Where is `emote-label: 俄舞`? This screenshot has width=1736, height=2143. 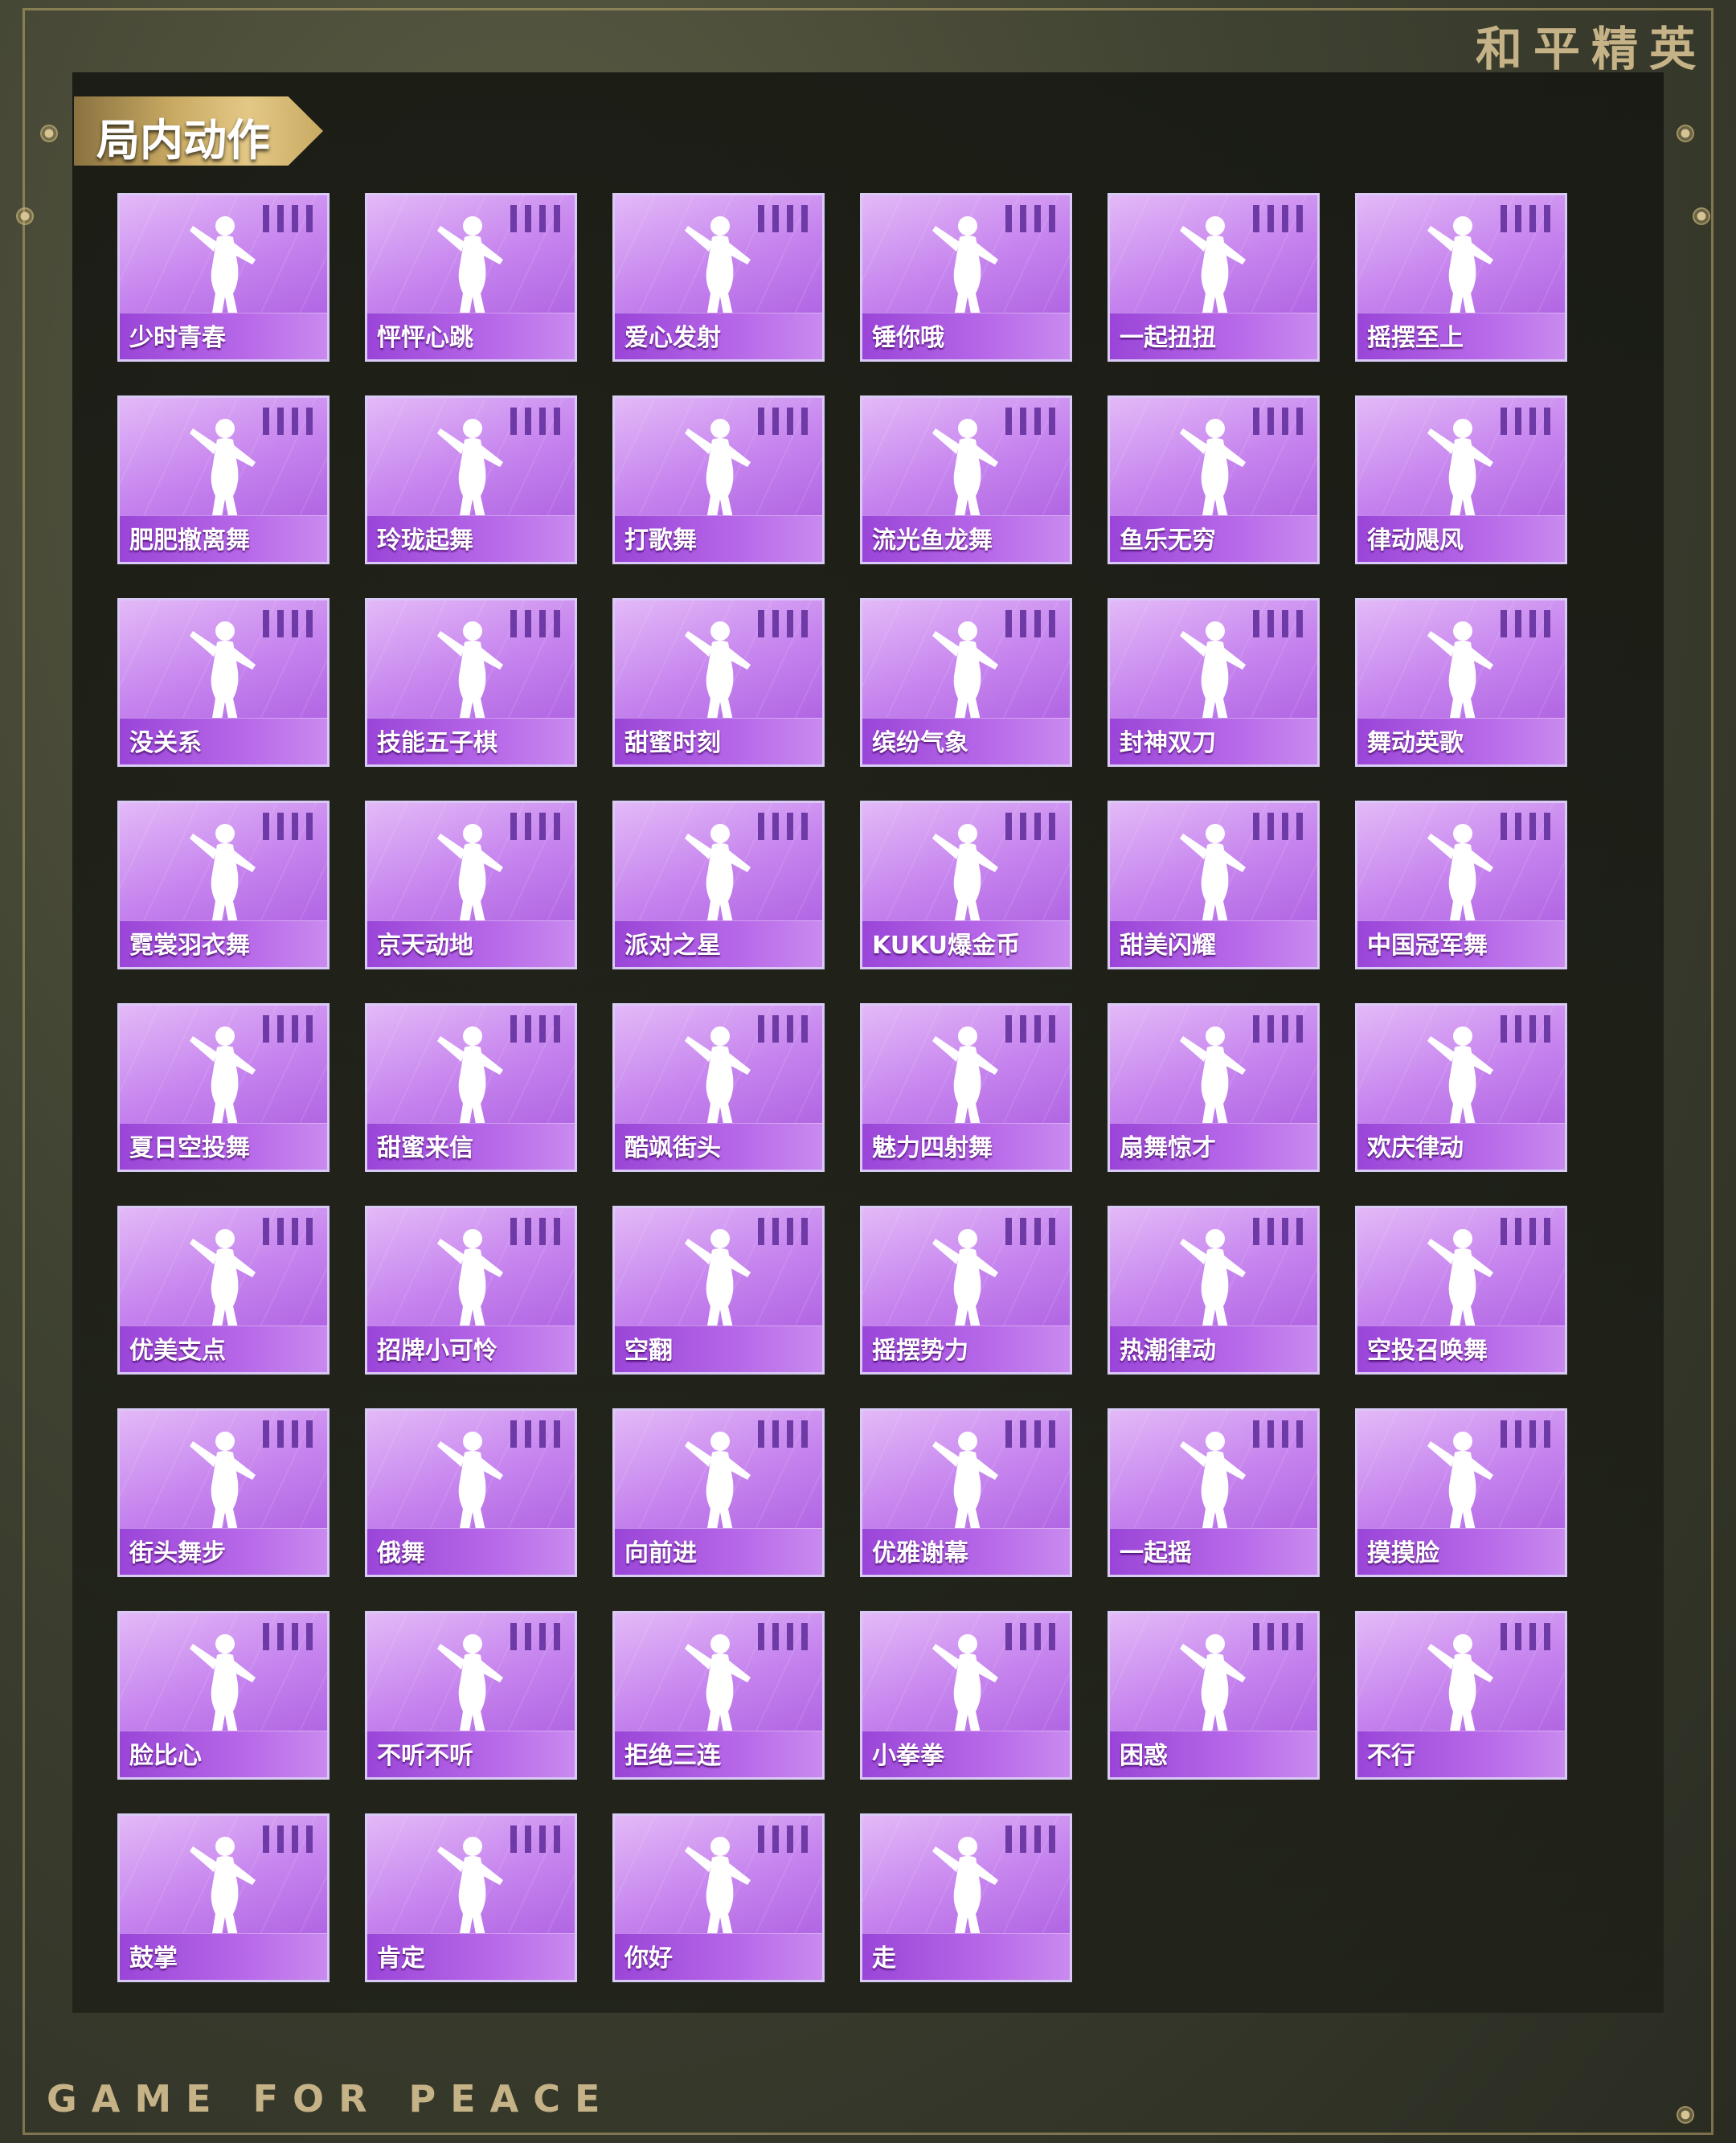
emote-label: 俄舞 is located at coordinates (401, 1553).